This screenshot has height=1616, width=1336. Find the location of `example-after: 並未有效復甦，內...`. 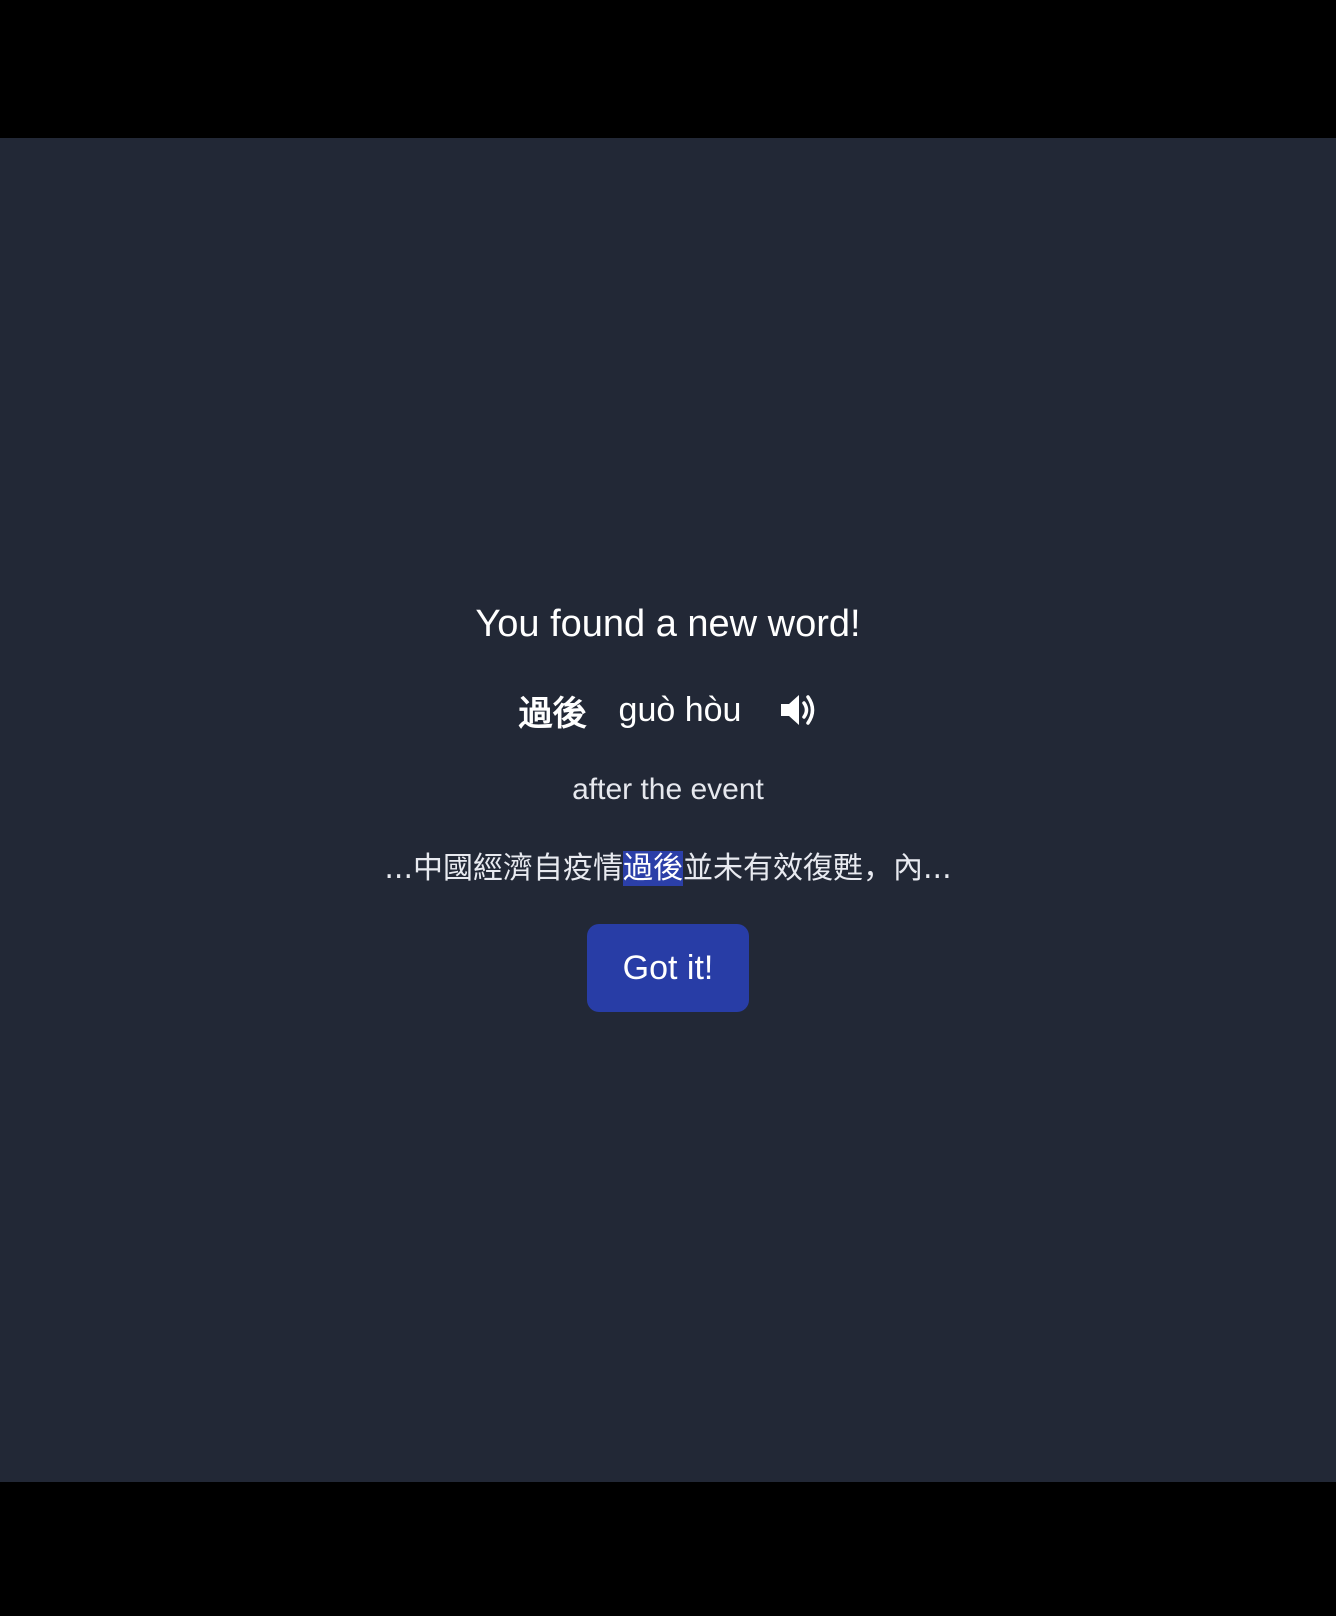

example-after: 並未有效復甦，內... is located at coordinates (817, 868).